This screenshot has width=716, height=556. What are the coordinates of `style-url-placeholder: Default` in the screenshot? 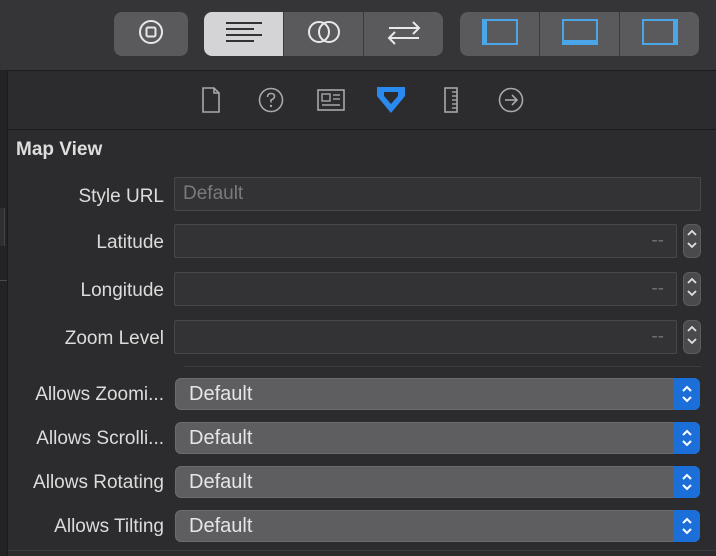 It's located at (213, 193).